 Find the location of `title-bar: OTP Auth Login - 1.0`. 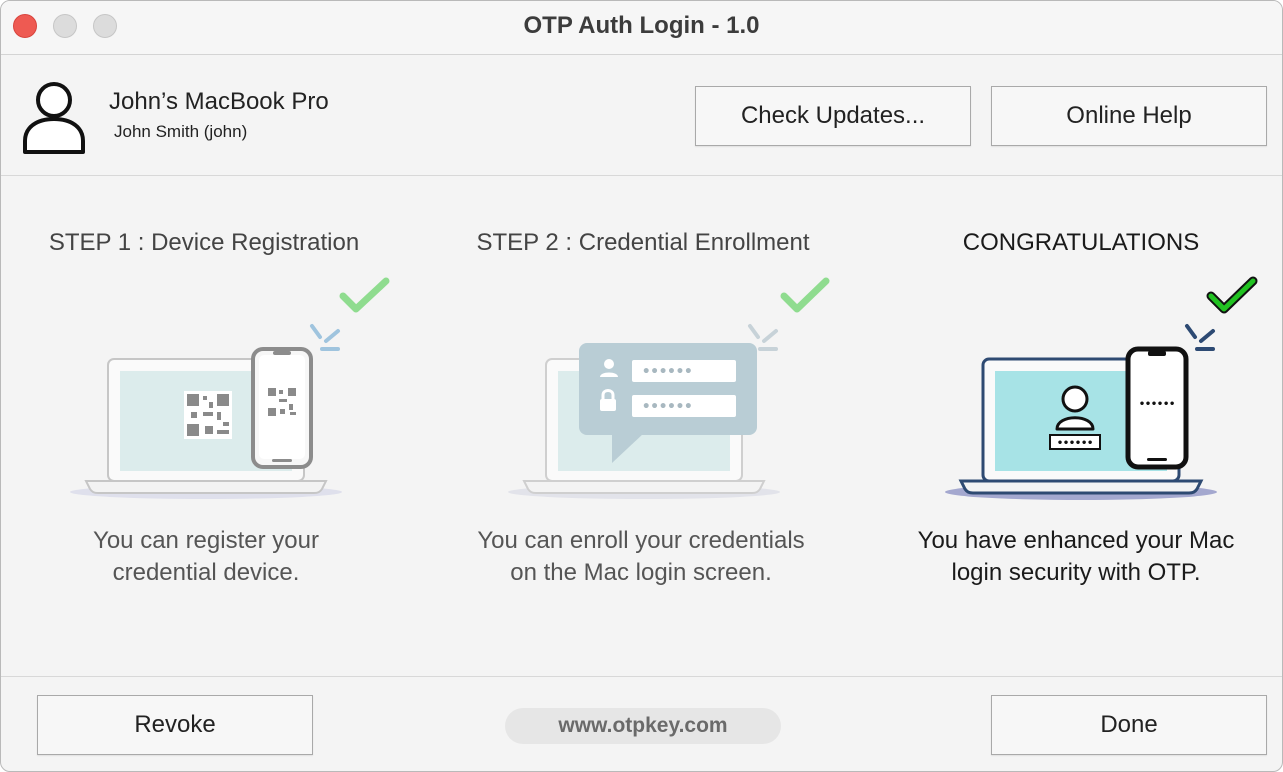

title-bar: OTP Auth Login - 1.0 is located at coordinates (641, 28).